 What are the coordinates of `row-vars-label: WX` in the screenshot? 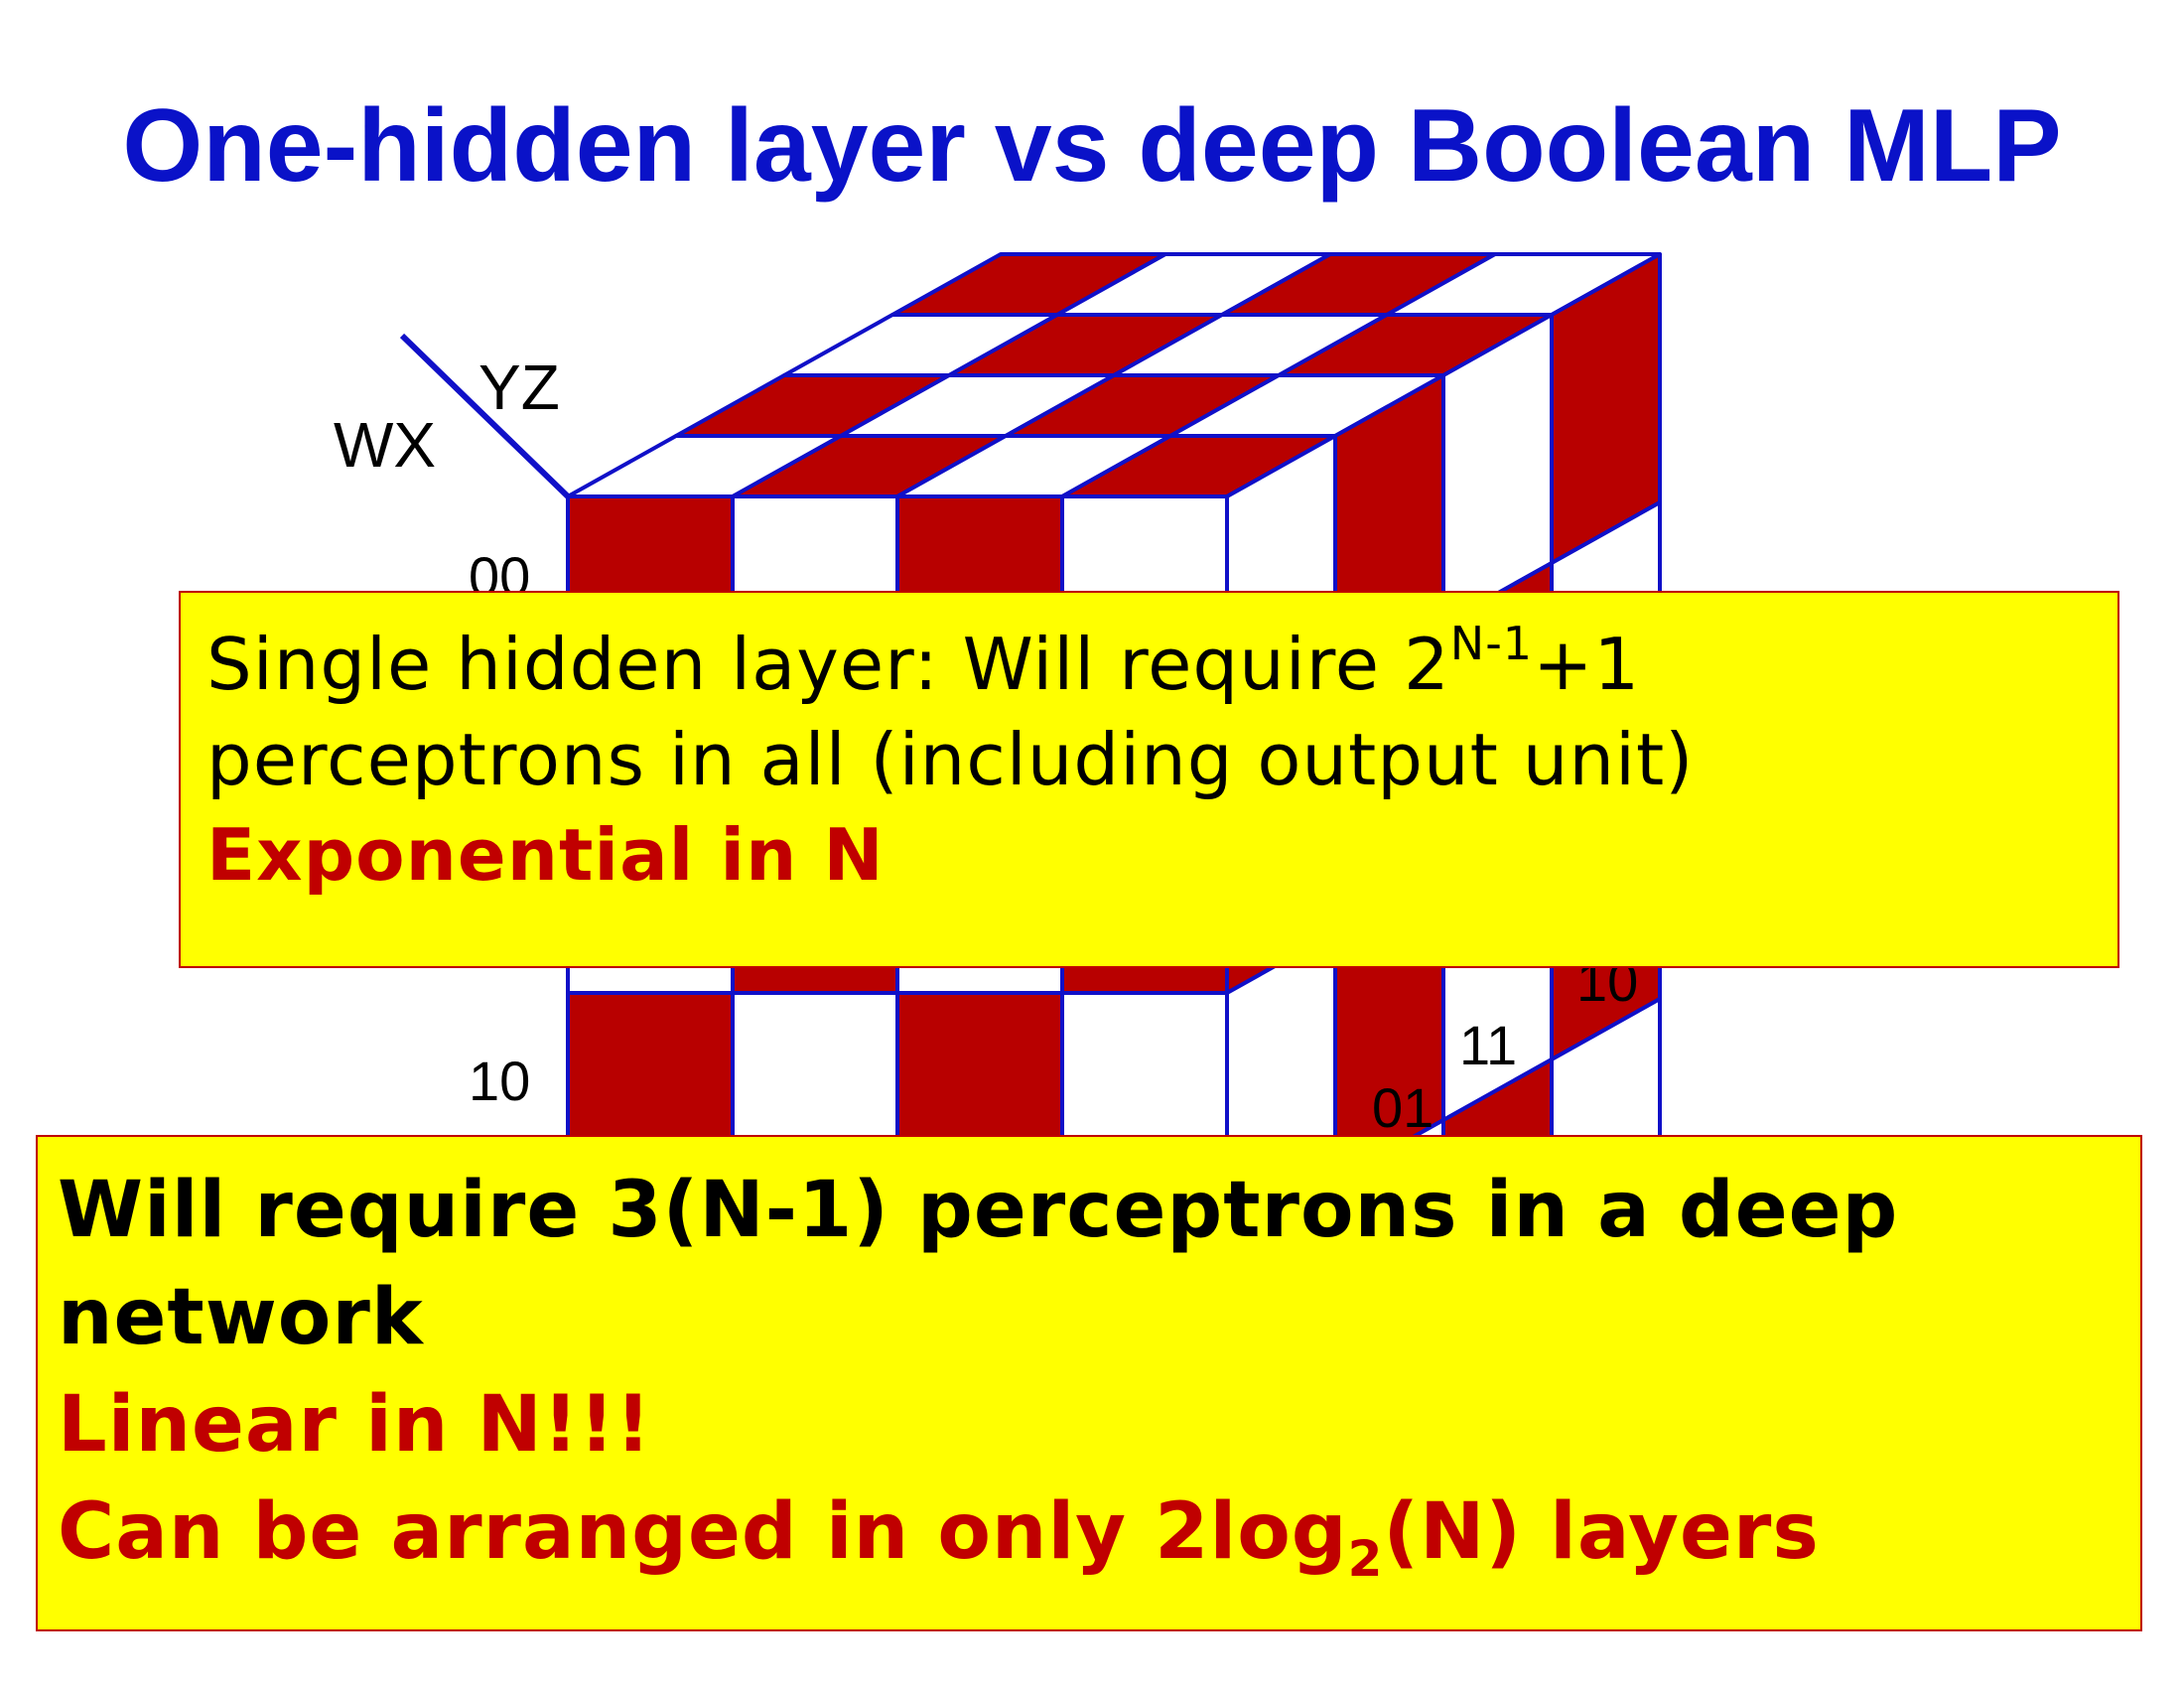 It's located at (385, 445).